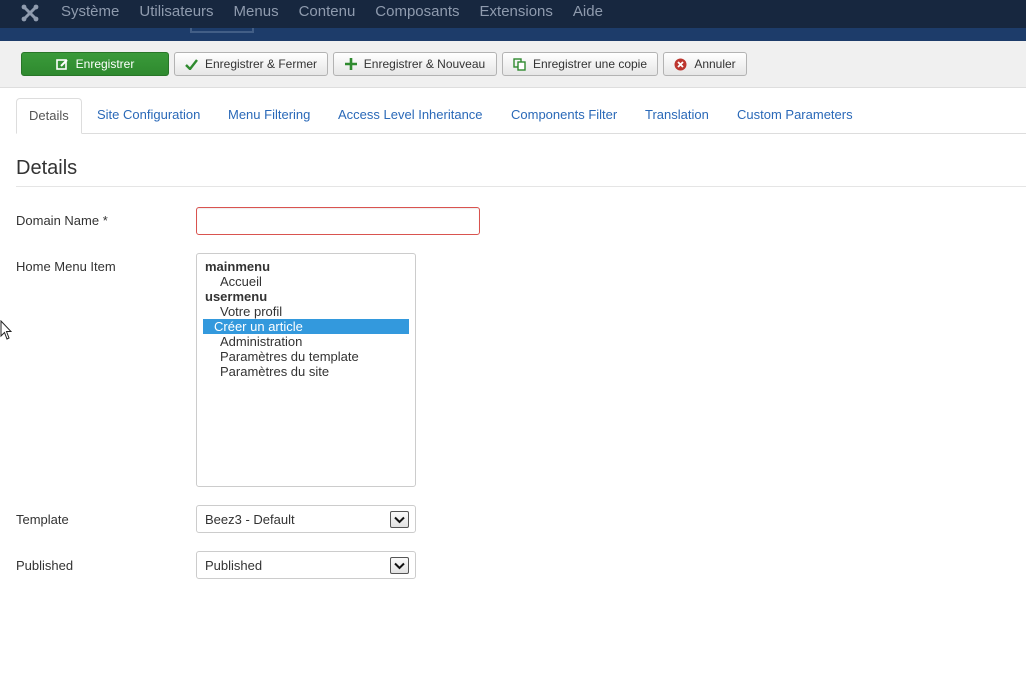 This screenshot has height=689, width=1026. What do you see at coordinates (42, 519) in the screenshot?
I see `template-label: Template` at bounding box center [42, 519].